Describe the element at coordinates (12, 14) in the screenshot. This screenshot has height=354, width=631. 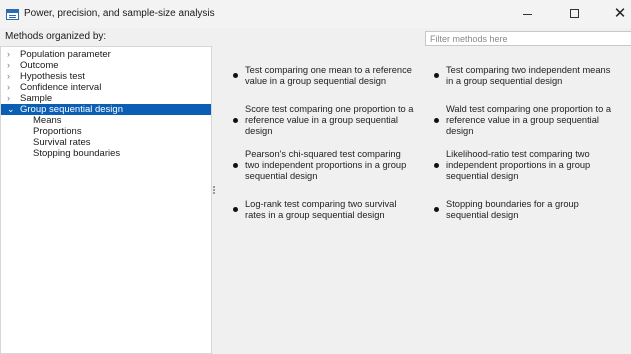
I see `table-window-icon` at that location.